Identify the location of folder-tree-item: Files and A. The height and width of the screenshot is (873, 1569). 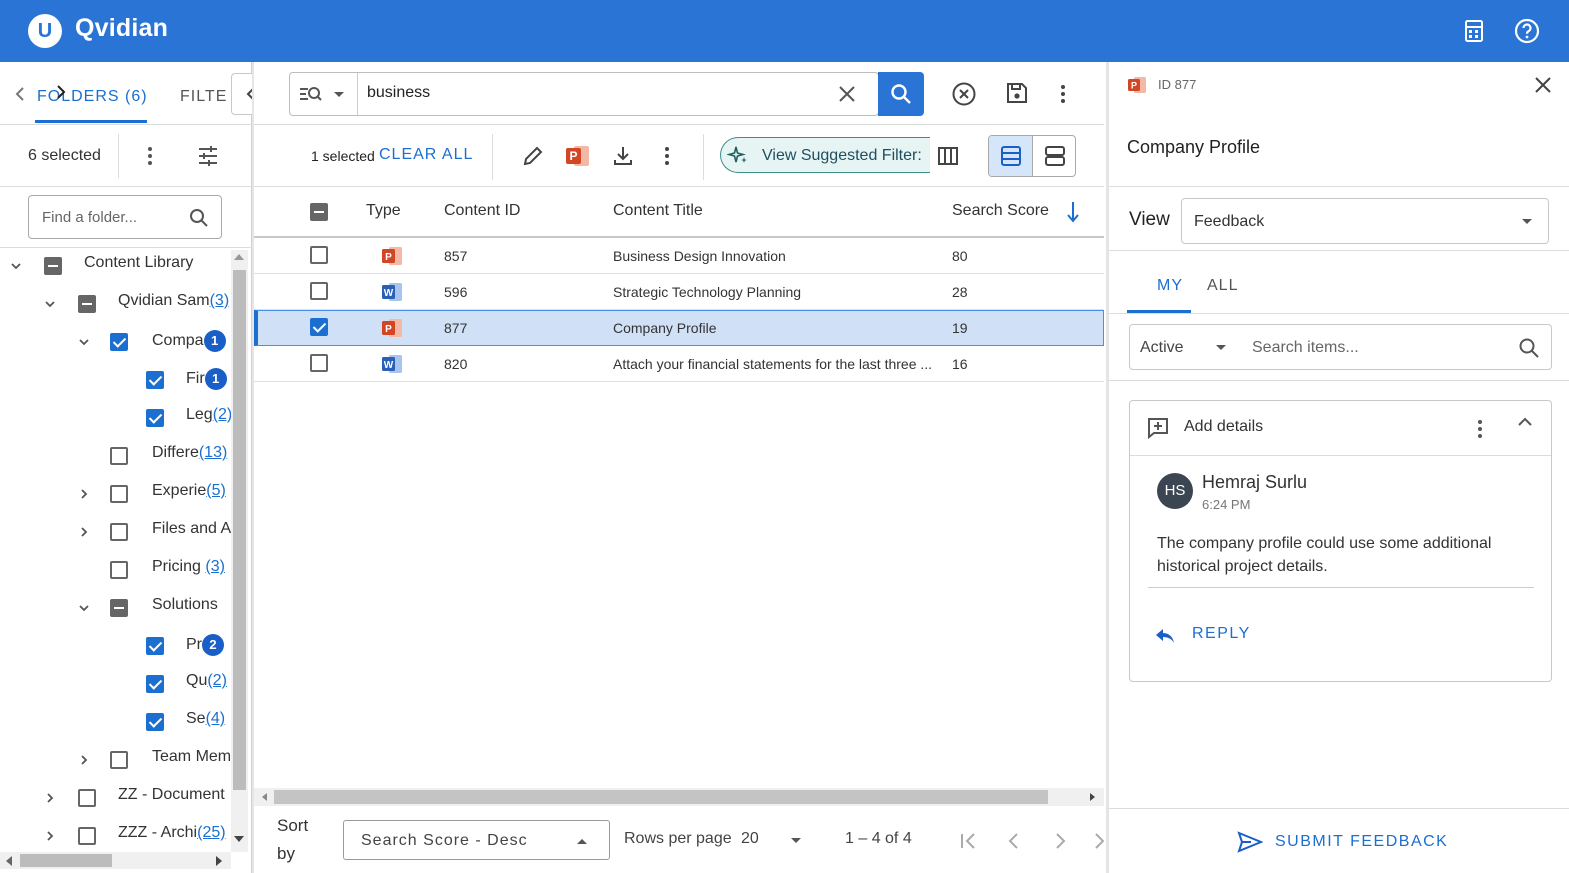
(191, 529).